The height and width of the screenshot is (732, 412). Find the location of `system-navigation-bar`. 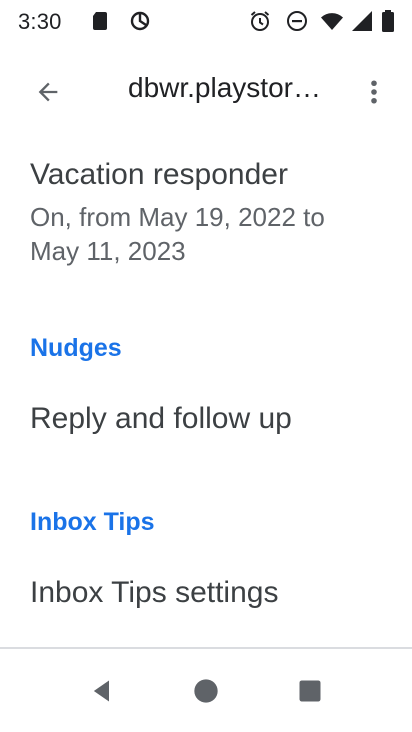

system-navigation-bar is located at coordinates (206, 690).